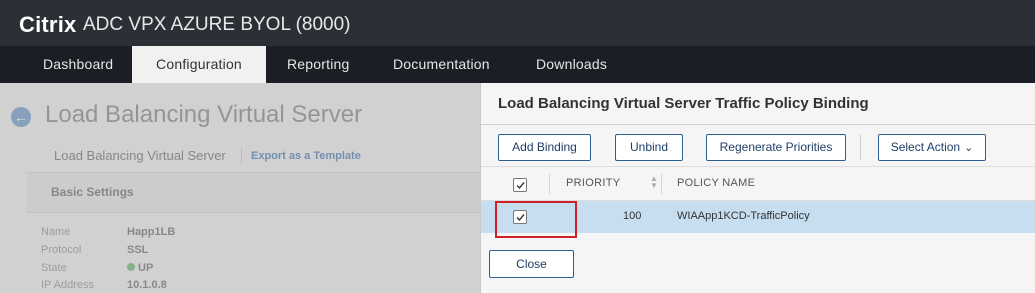 The width and height of the screenshot is (1035, 293). I want to click on regenerate-priorities-button: Regenerate Priorities, so click(776, 147).